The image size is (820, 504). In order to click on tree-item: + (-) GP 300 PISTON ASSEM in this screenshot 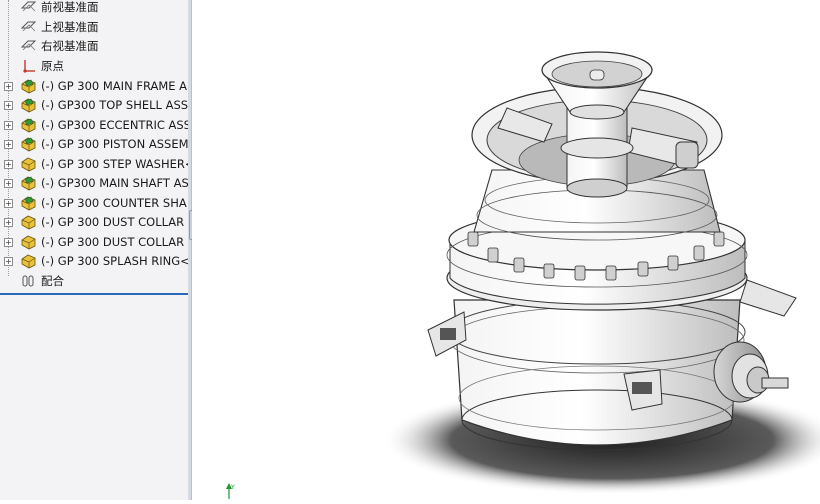, I will do `click(94, 144)`.